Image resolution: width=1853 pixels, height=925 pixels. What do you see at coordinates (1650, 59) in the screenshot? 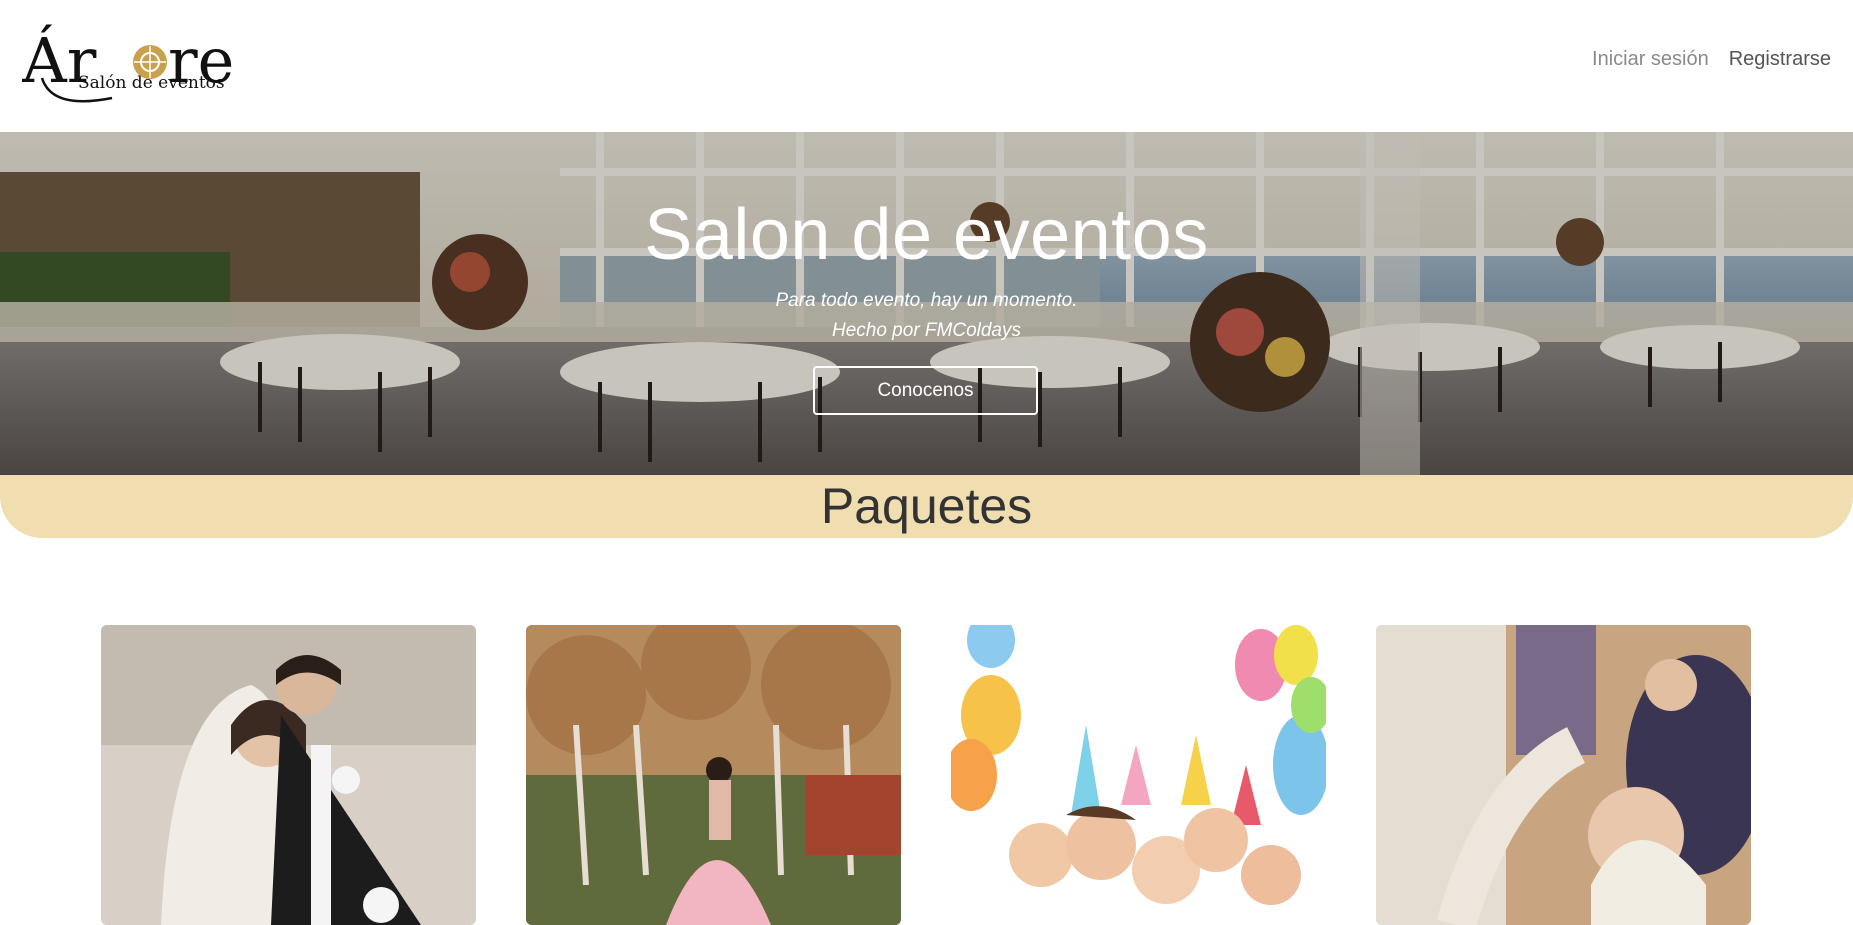
I see `login-link: Iniciar sesión` at bounding box center [1650, 59].